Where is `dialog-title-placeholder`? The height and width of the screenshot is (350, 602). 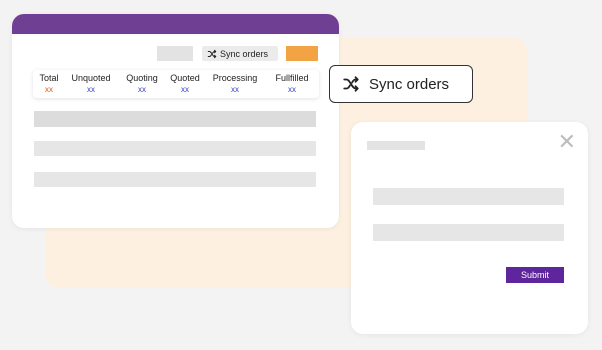
dialog-title-placeholder is located at coordinates (396, 145).